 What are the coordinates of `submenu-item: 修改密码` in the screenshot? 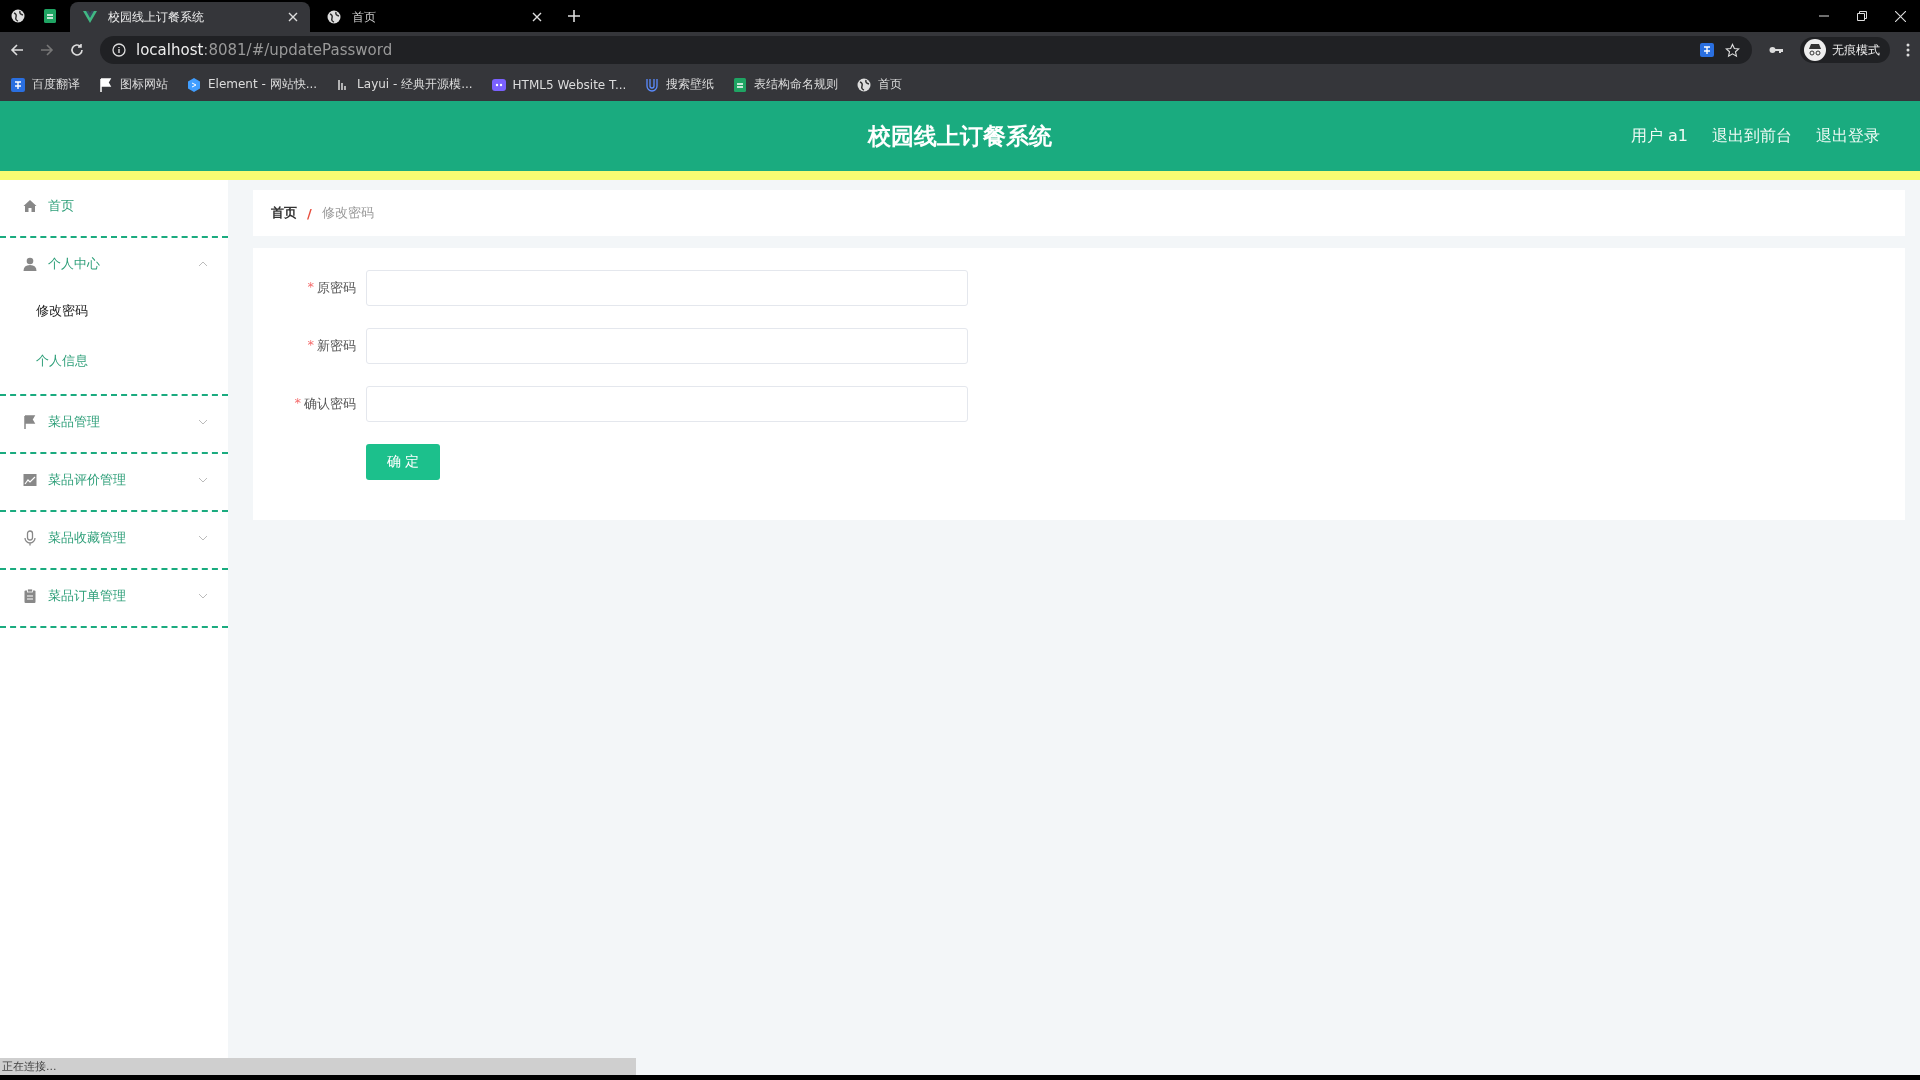 It's located at (114, 311).